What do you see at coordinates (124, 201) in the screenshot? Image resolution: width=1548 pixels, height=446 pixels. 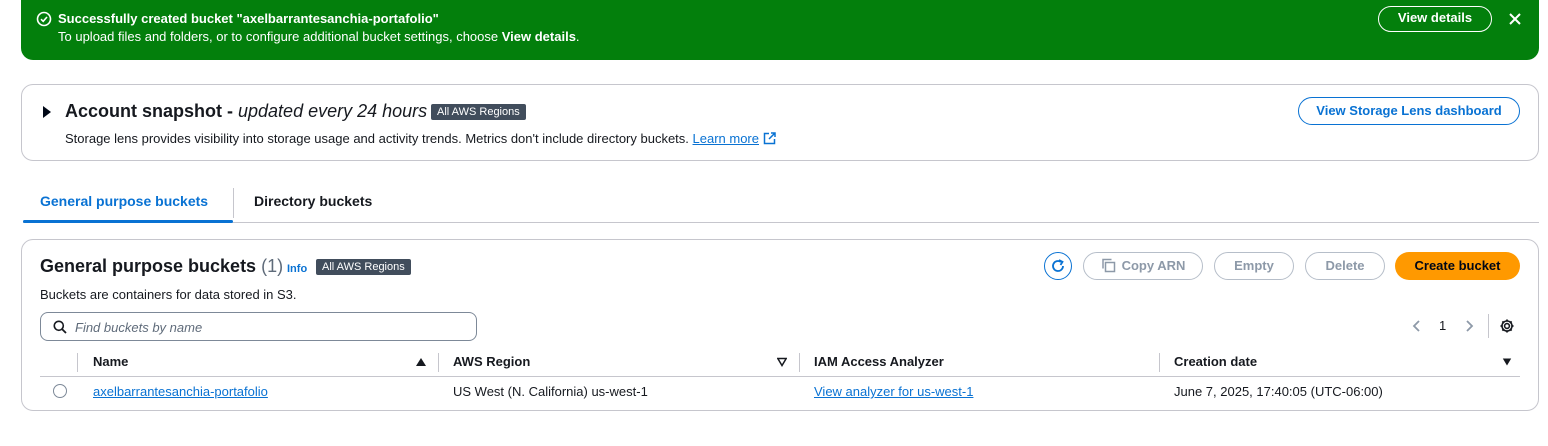 I see `tab-general-purpose: General purpose buckets` at bounding box center [124, 201].